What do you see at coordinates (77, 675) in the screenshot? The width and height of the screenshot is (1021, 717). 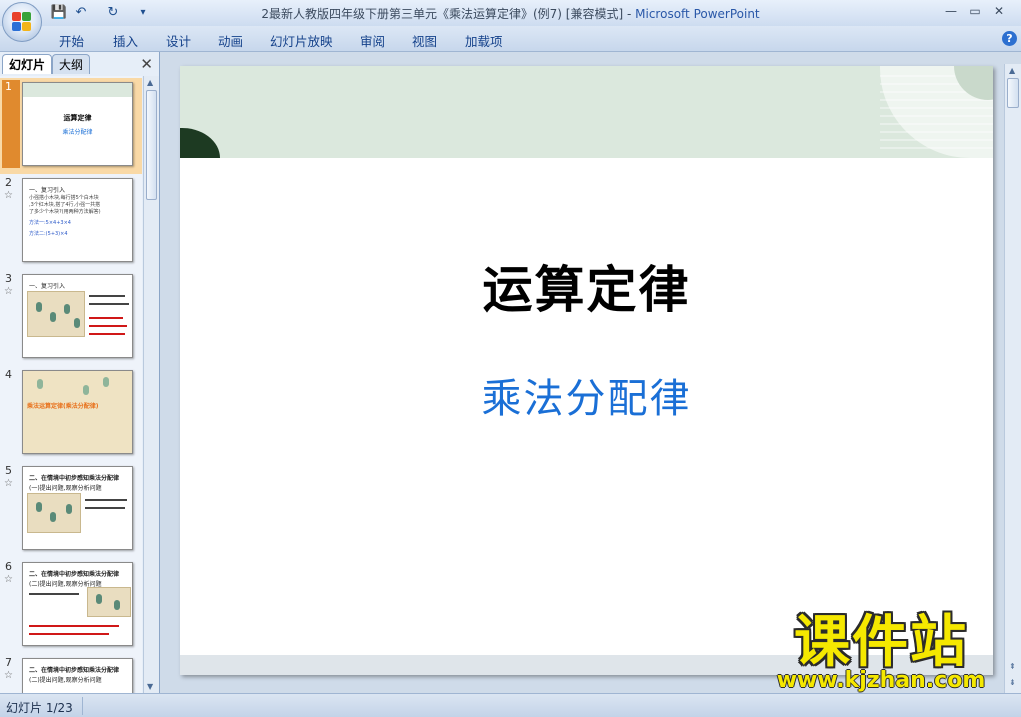 I see `slide-thumbnail-7: 二、在情境中初步感知乘法分配律 (二)提出问题,观察分析问题` at bounding box center [77, 675].